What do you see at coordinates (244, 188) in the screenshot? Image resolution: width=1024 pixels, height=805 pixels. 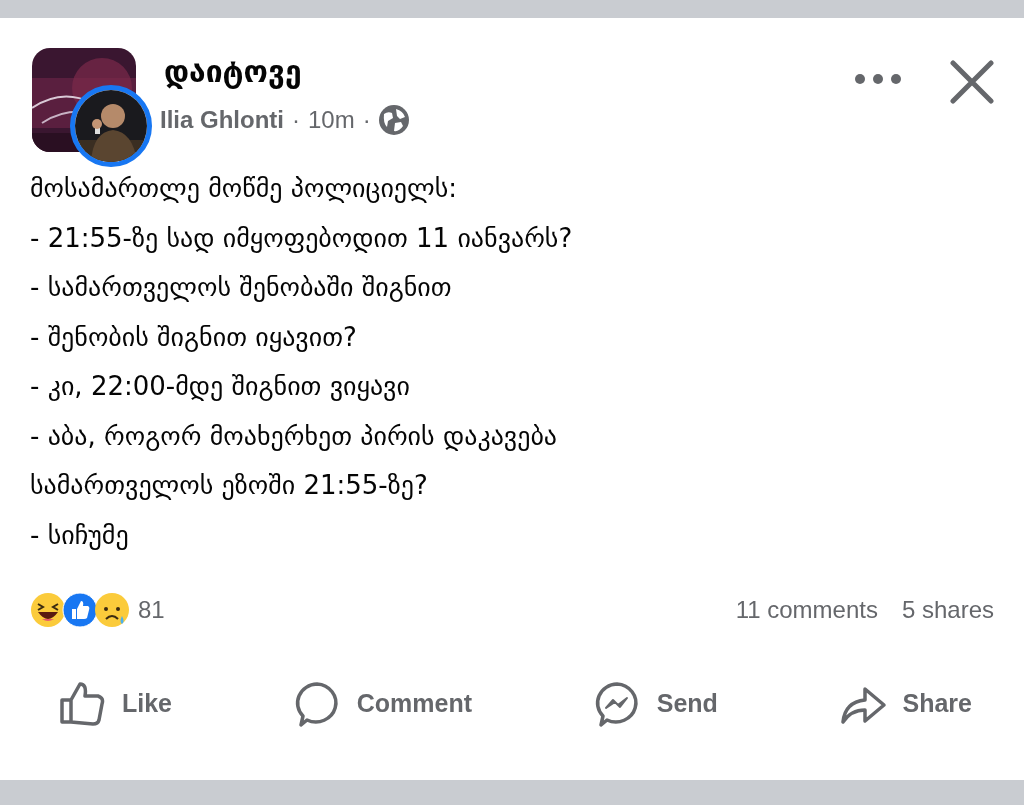 I see `post-text-line: მოსამართლე მოწმე პოლიციელს:` at bounding box center [244, 188].